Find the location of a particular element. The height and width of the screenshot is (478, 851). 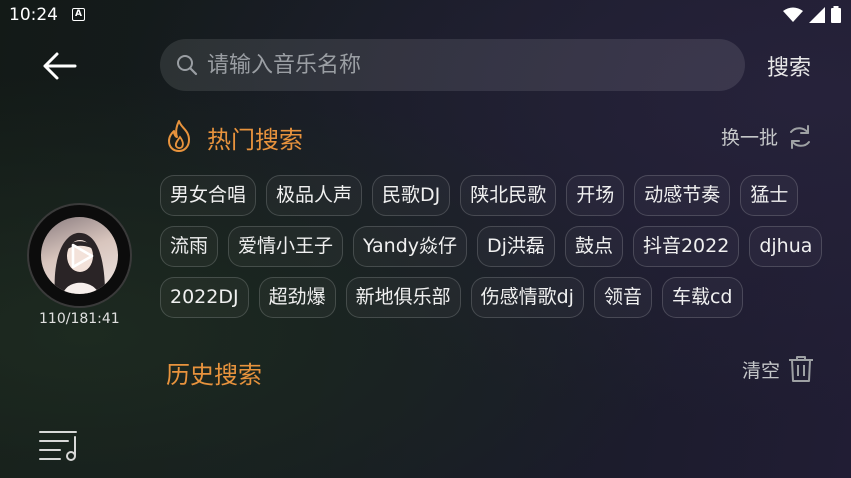

mini-player is located at coordinates (79, 255).